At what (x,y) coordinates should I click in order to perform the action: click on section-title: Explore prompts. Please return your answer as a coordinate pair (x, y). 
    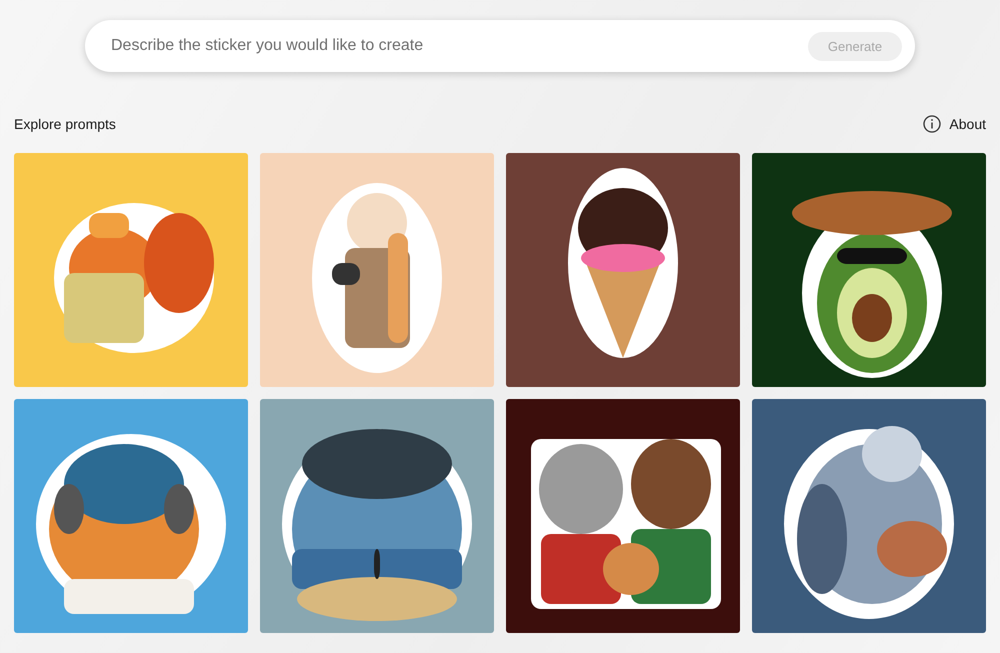
    Looking at the image, I should click on (65, 124).